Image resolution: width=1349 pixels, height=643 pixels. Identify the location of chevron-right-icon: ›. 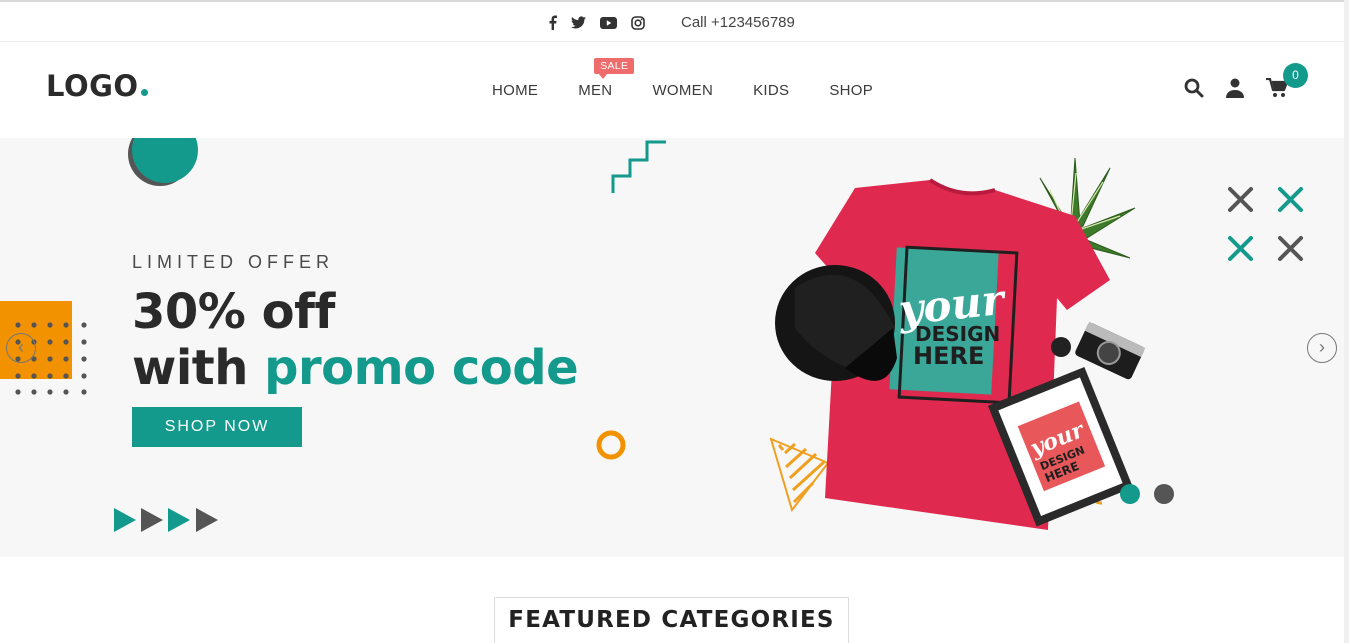
(1322, 347).